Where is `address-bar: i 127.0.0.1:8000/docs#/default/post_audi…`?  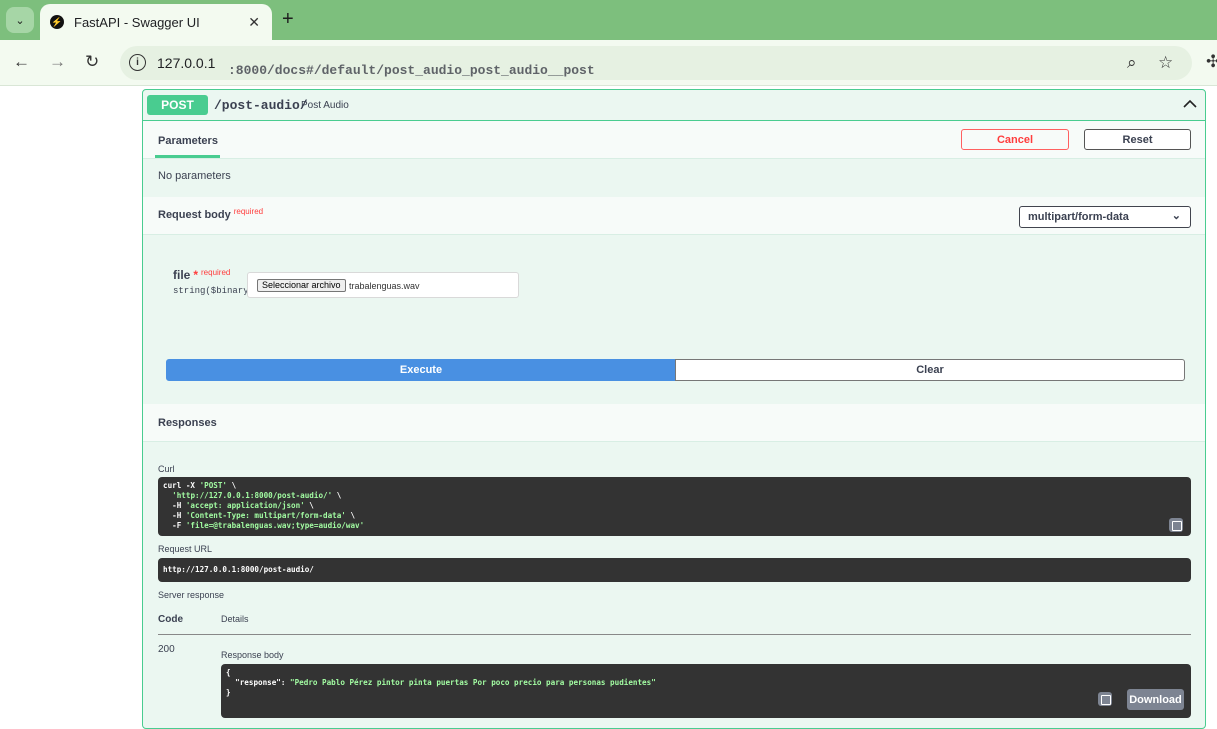
address-bar: i 127.0.0.1:8000/docs#/default/post_audi… is located at coordinates (656, 63).